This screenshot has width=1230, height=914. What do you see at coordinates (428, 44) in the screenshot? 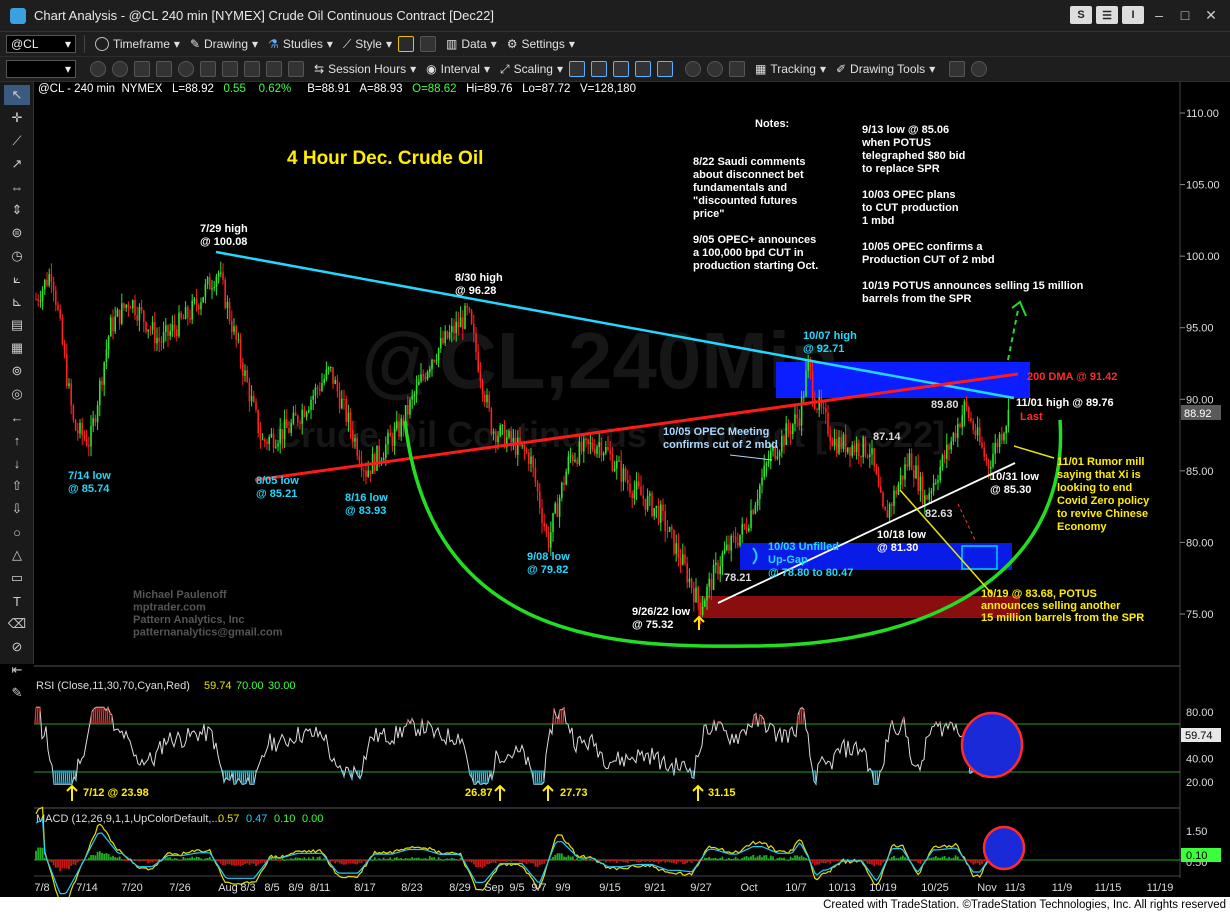
I see `panel-icon` at bounding box center [428, 44].